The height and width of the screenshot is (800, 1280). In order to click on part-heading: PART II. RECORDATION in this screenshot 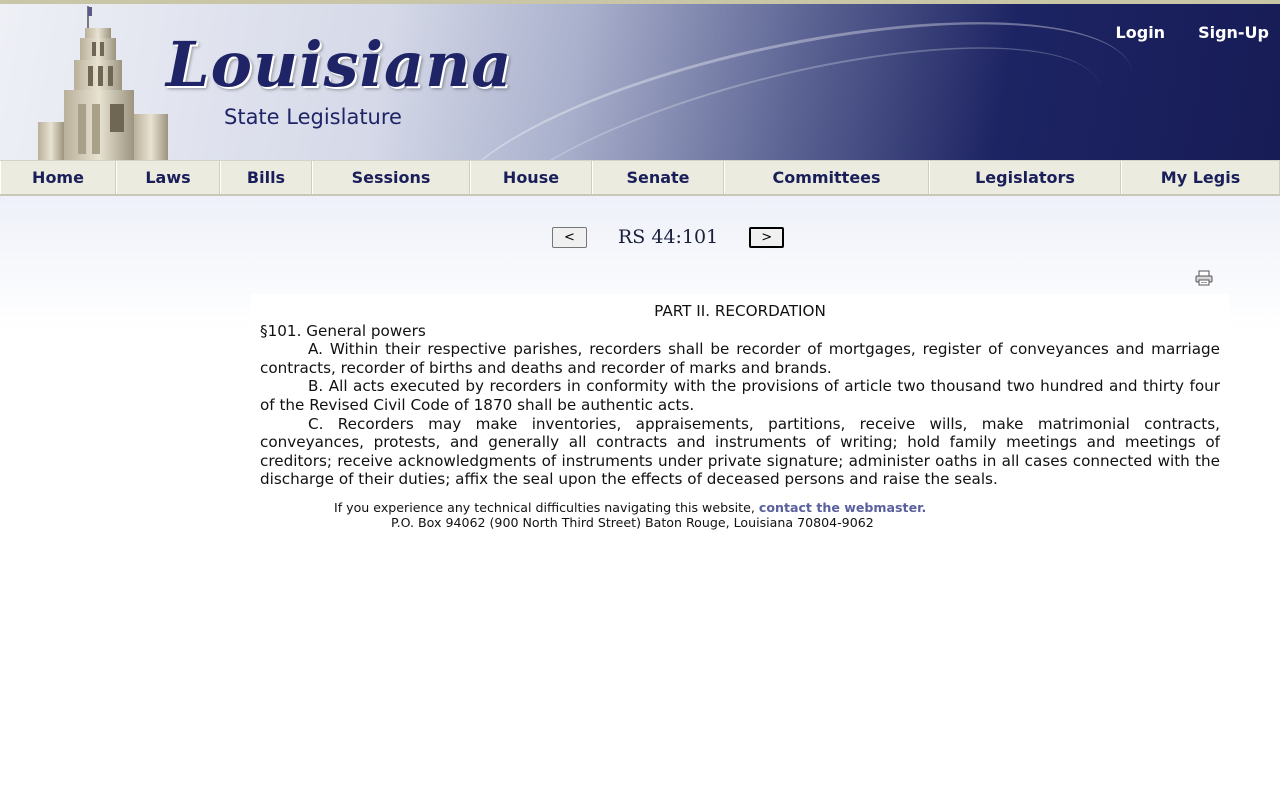, I will do `click(740, 311)`.